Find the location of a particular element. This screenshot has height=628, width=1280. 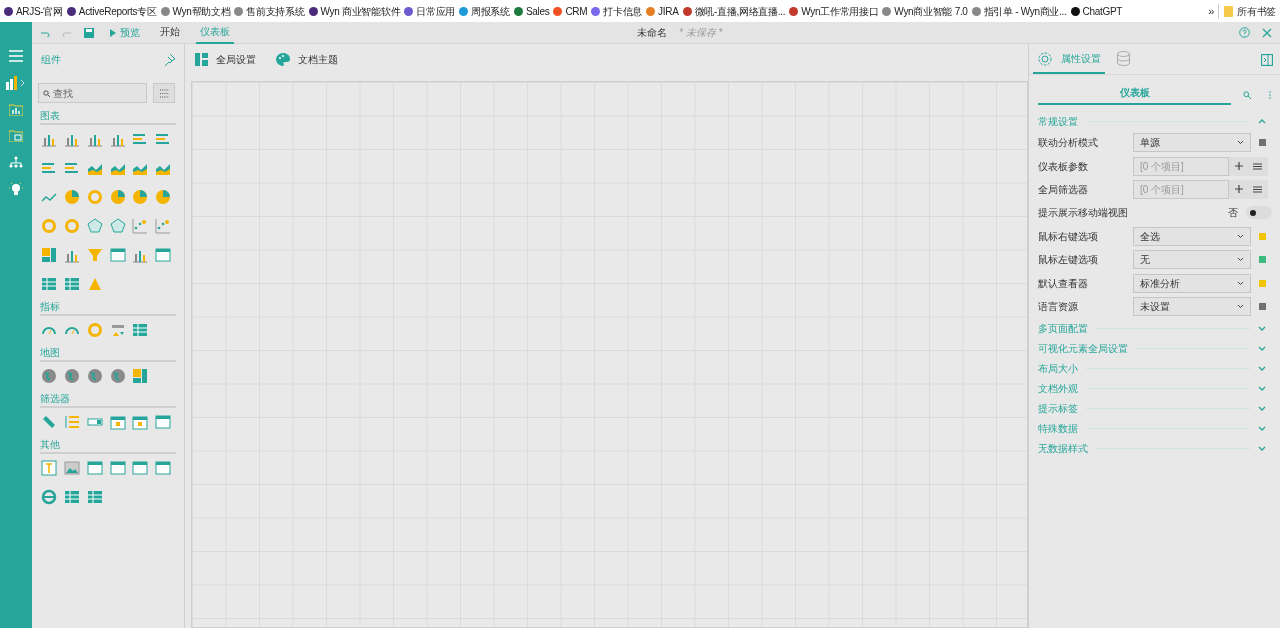

search-icon is located at coordinates (1247, 95).